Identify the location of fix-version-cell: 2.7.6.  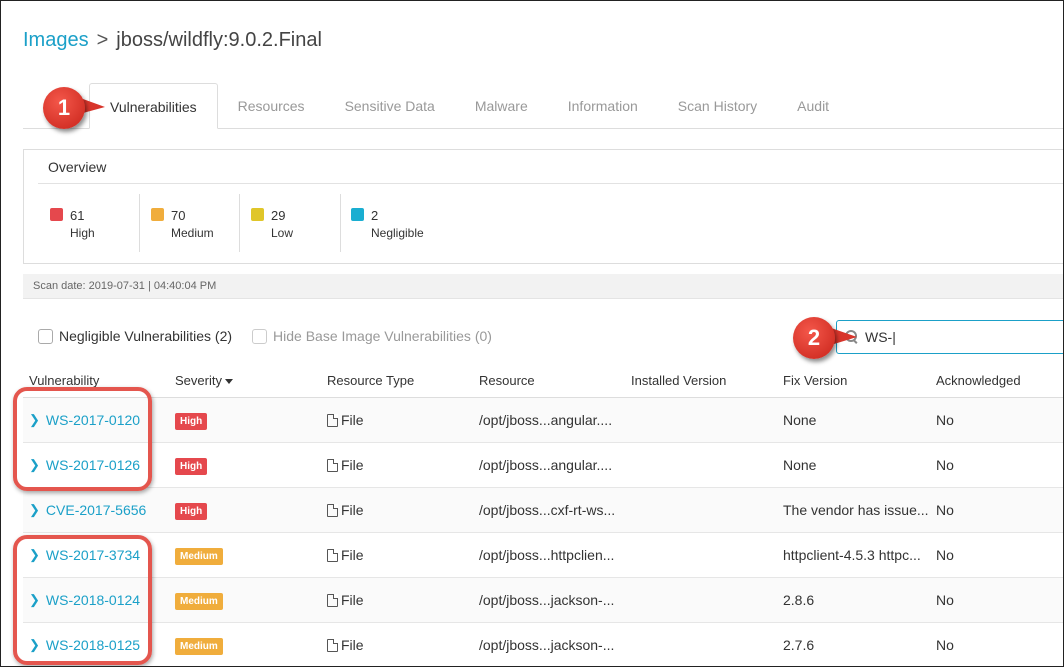
(799, 645).